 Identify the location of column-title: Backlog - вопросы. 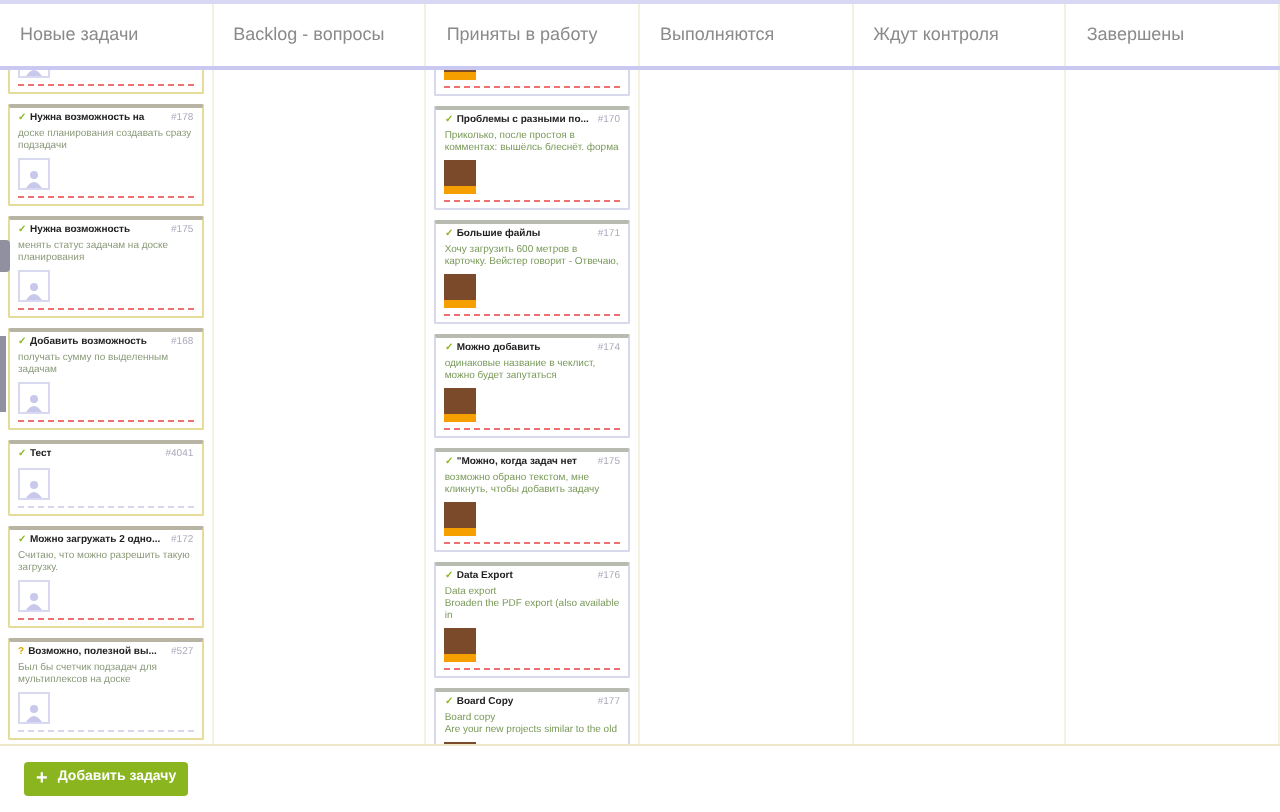
(309, 34).